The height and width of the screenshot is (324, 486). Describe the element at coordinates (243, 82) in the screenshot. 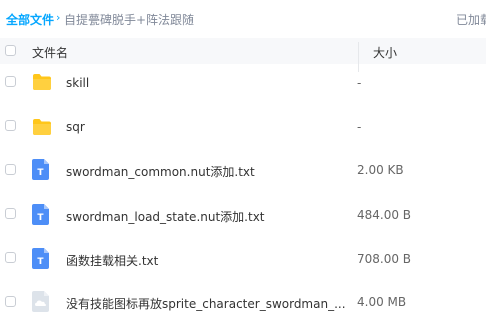

I see `file-row-skill: skill -` at that location.